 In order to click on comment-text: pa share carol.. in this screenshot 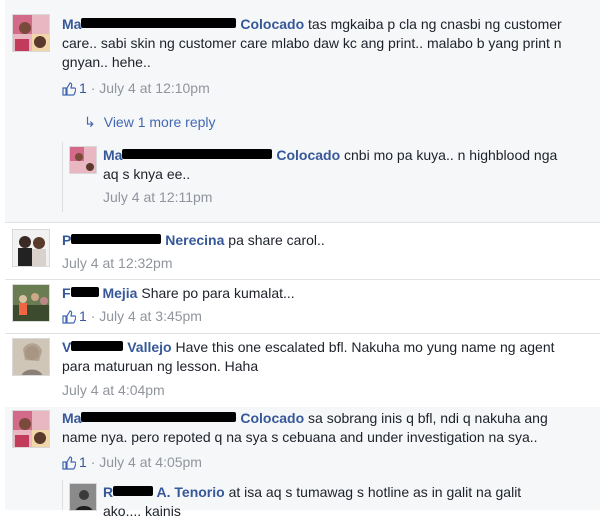, I will do `click(276, 240)`.